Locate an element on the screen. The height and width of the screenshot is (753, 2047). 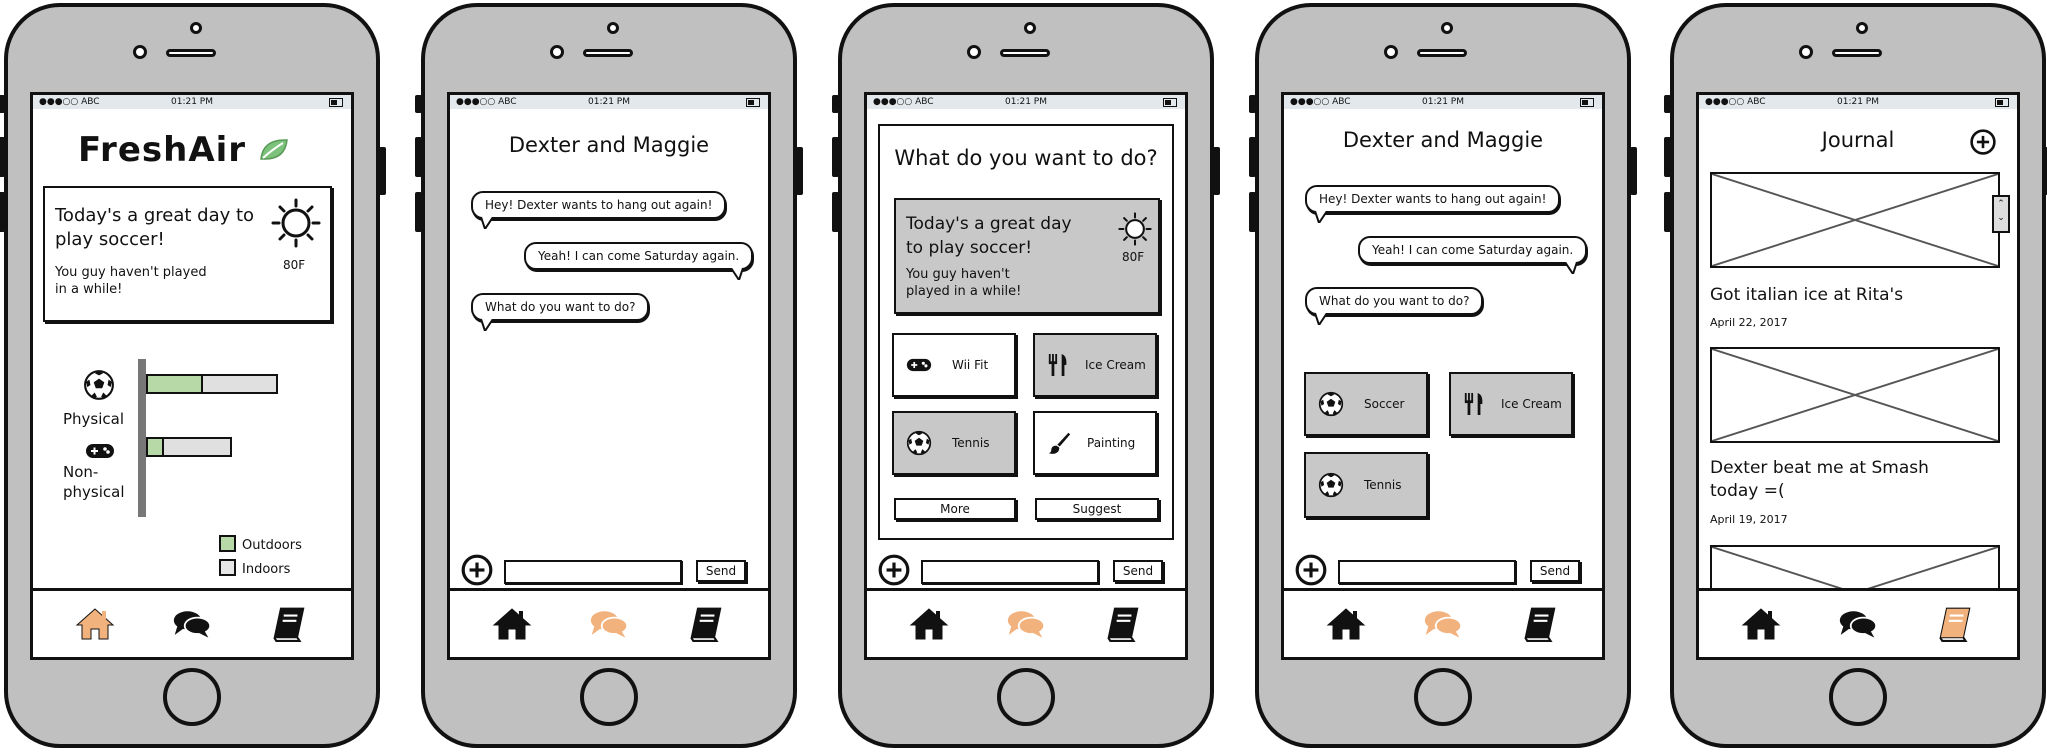
suggest-button: Suggest is located at coordinates (1097, 509).